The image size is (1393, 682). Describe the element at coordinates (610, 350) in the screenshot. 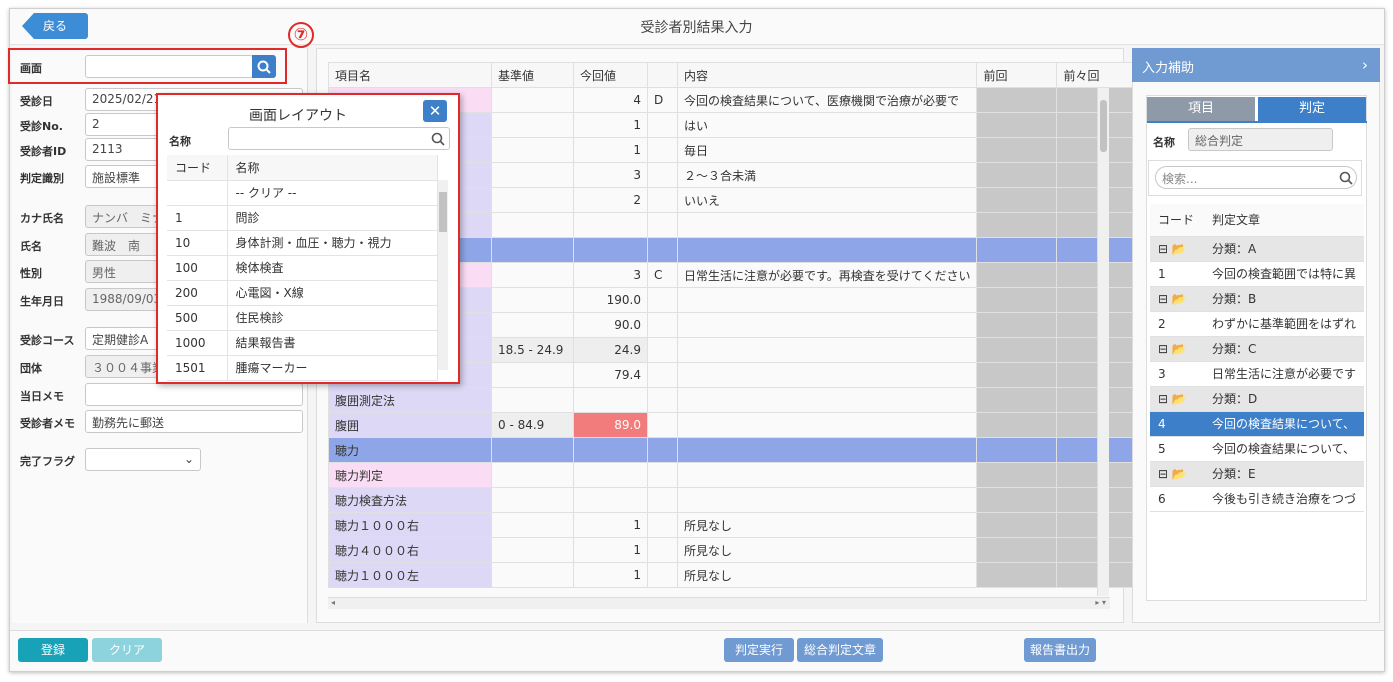

I see `grid-cell: 24.9` at that location.